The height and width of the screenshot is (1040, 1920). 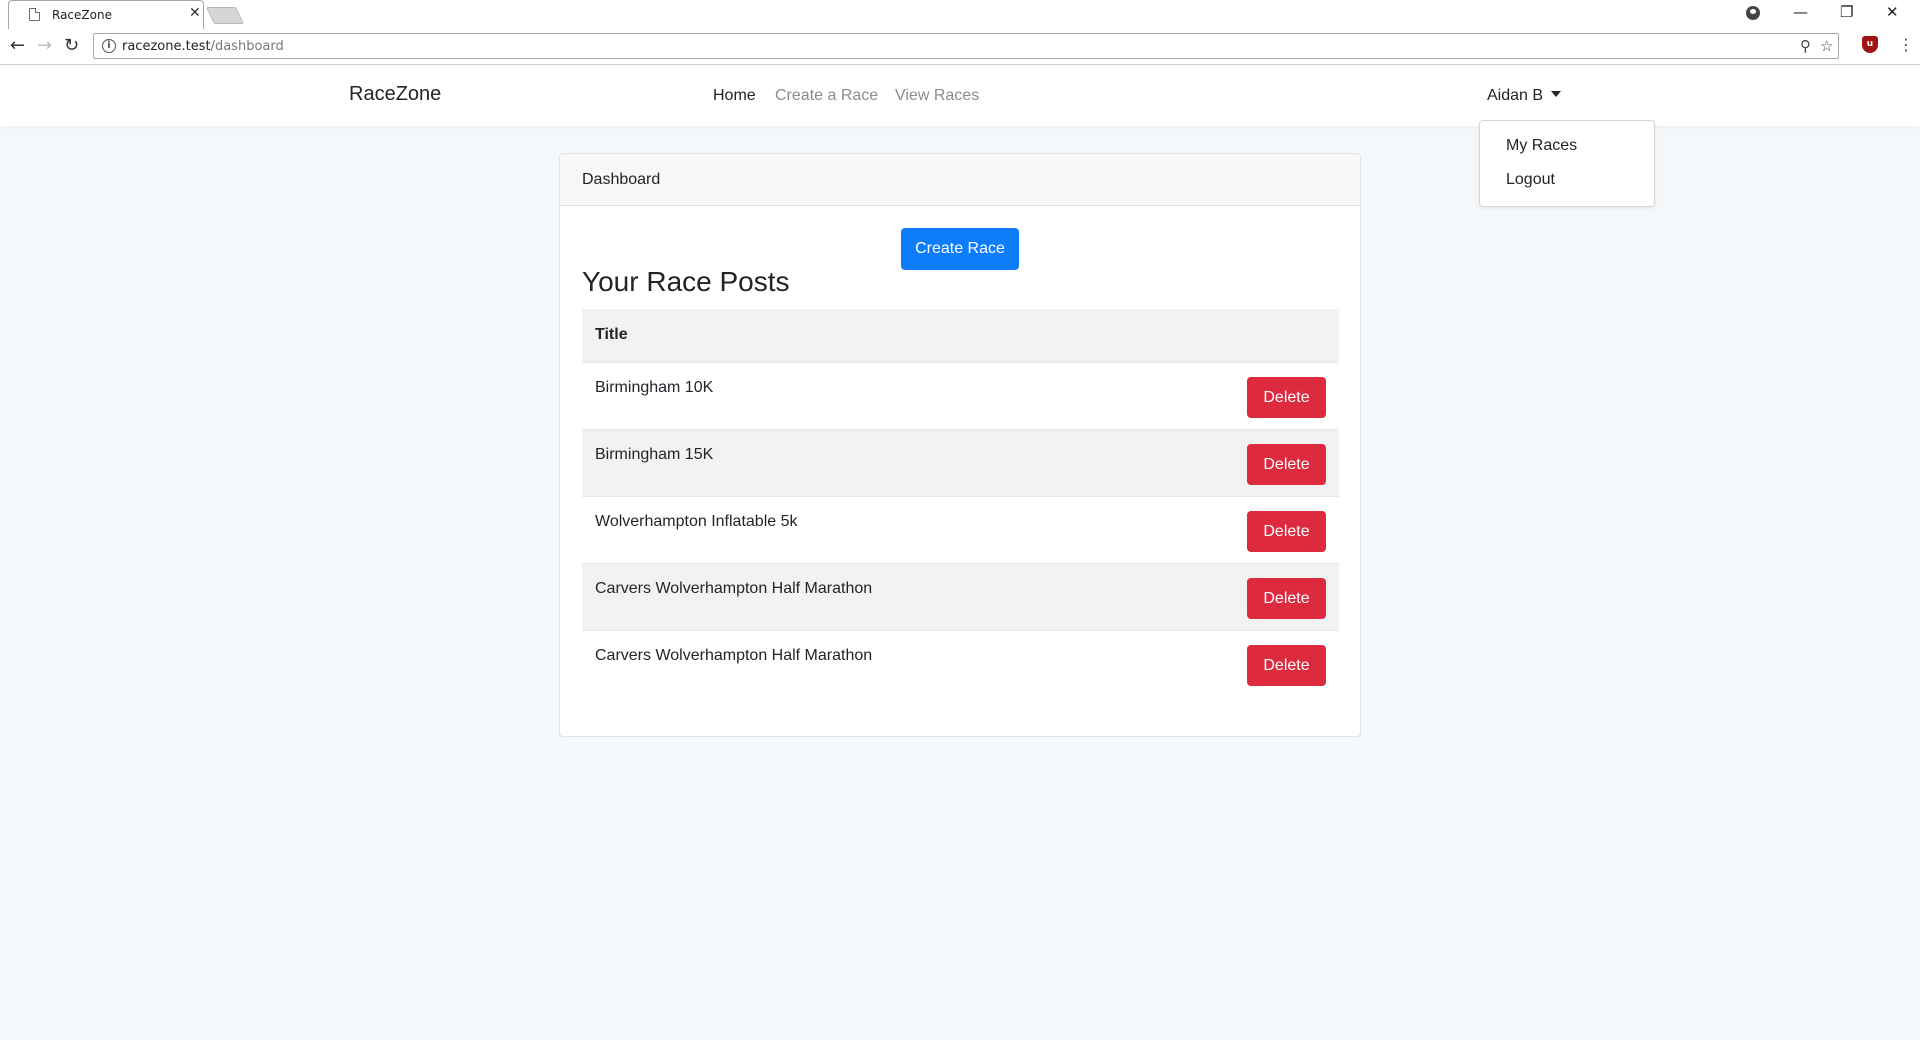 I want to click on ublock-icon: u, so click(x=1870, y=44).